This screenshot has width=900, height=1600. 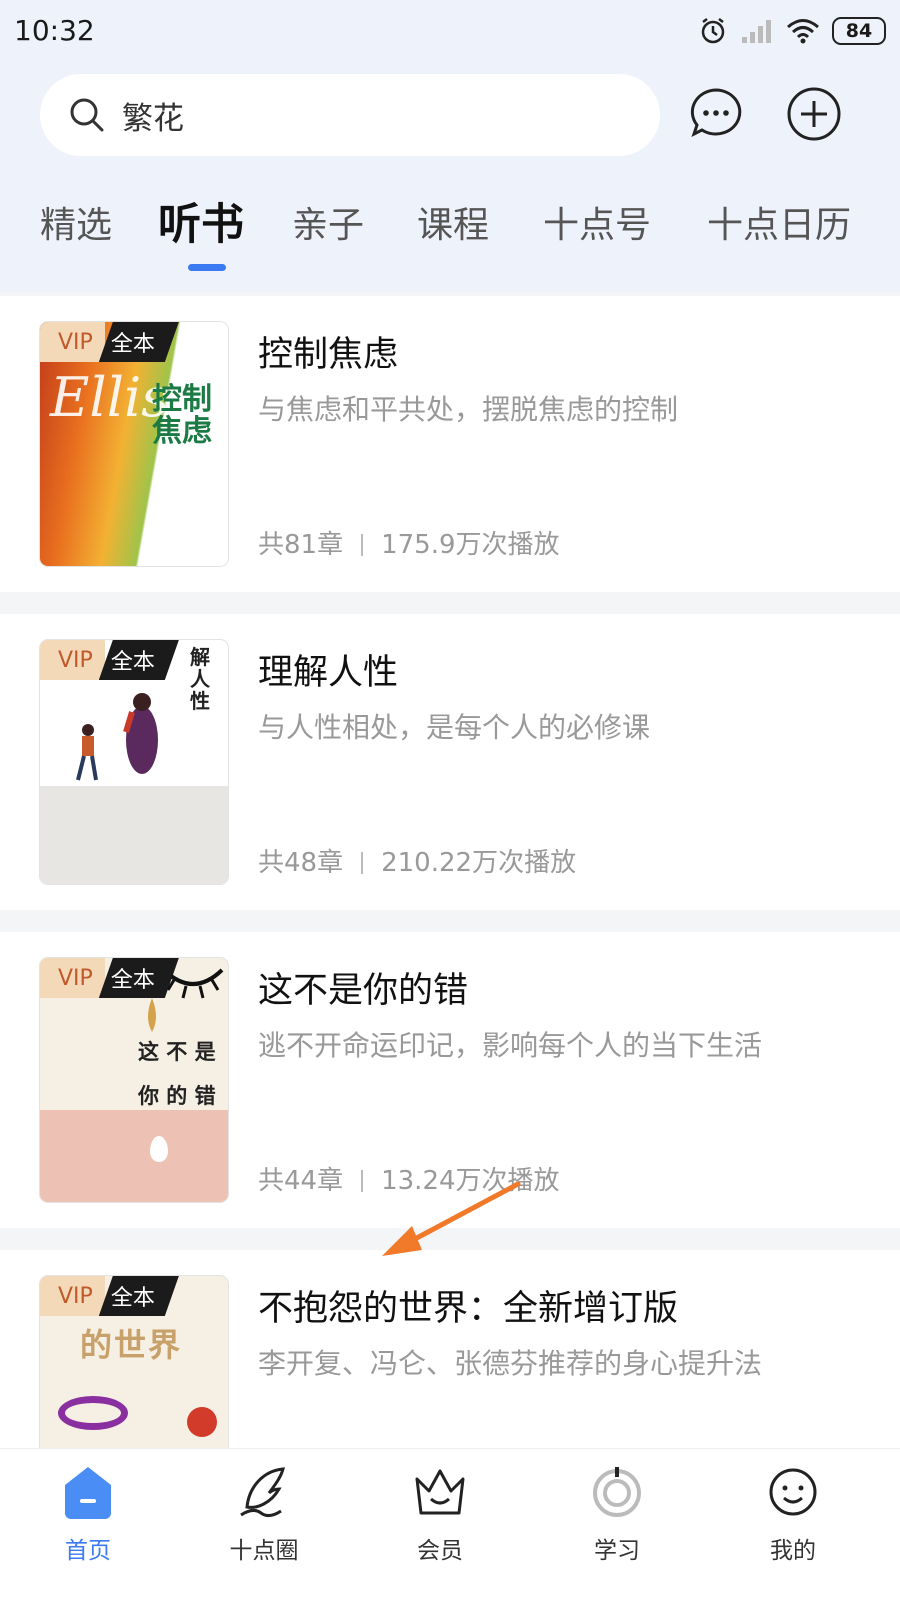 I want to click on tab-qinzi: 亲子, so click(x=328, y=222).